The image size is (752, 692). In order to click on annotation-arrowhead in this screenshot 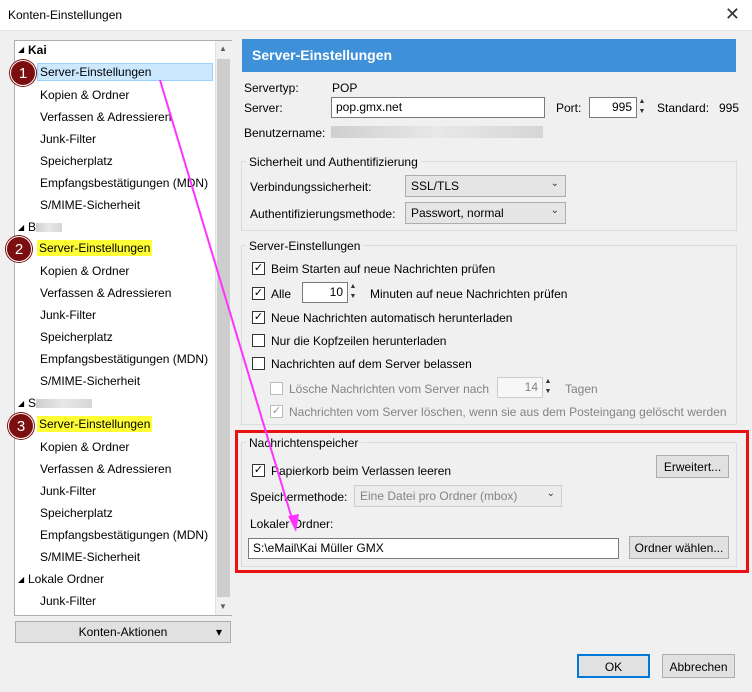, I will do `click(293, 523)`.